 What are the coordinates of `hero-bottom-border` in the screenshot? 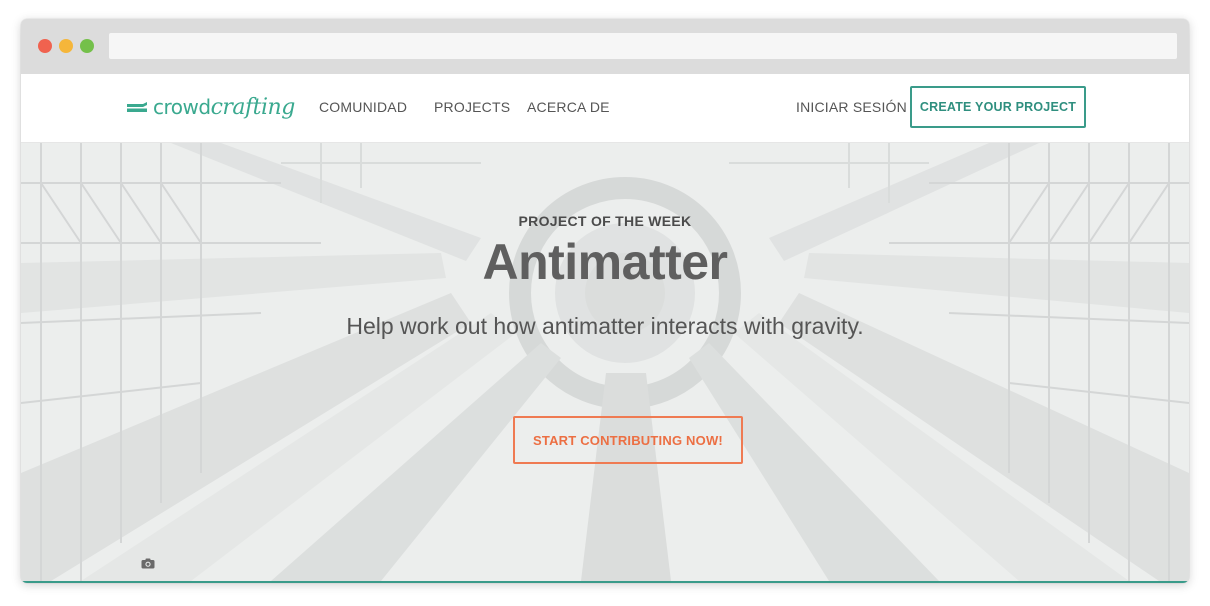 It's located at (605, 582).